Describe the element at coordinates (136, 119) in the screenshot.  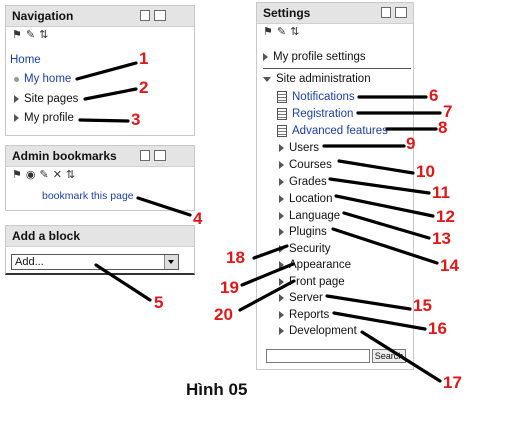
I see `annotation-number: 3` at that location.